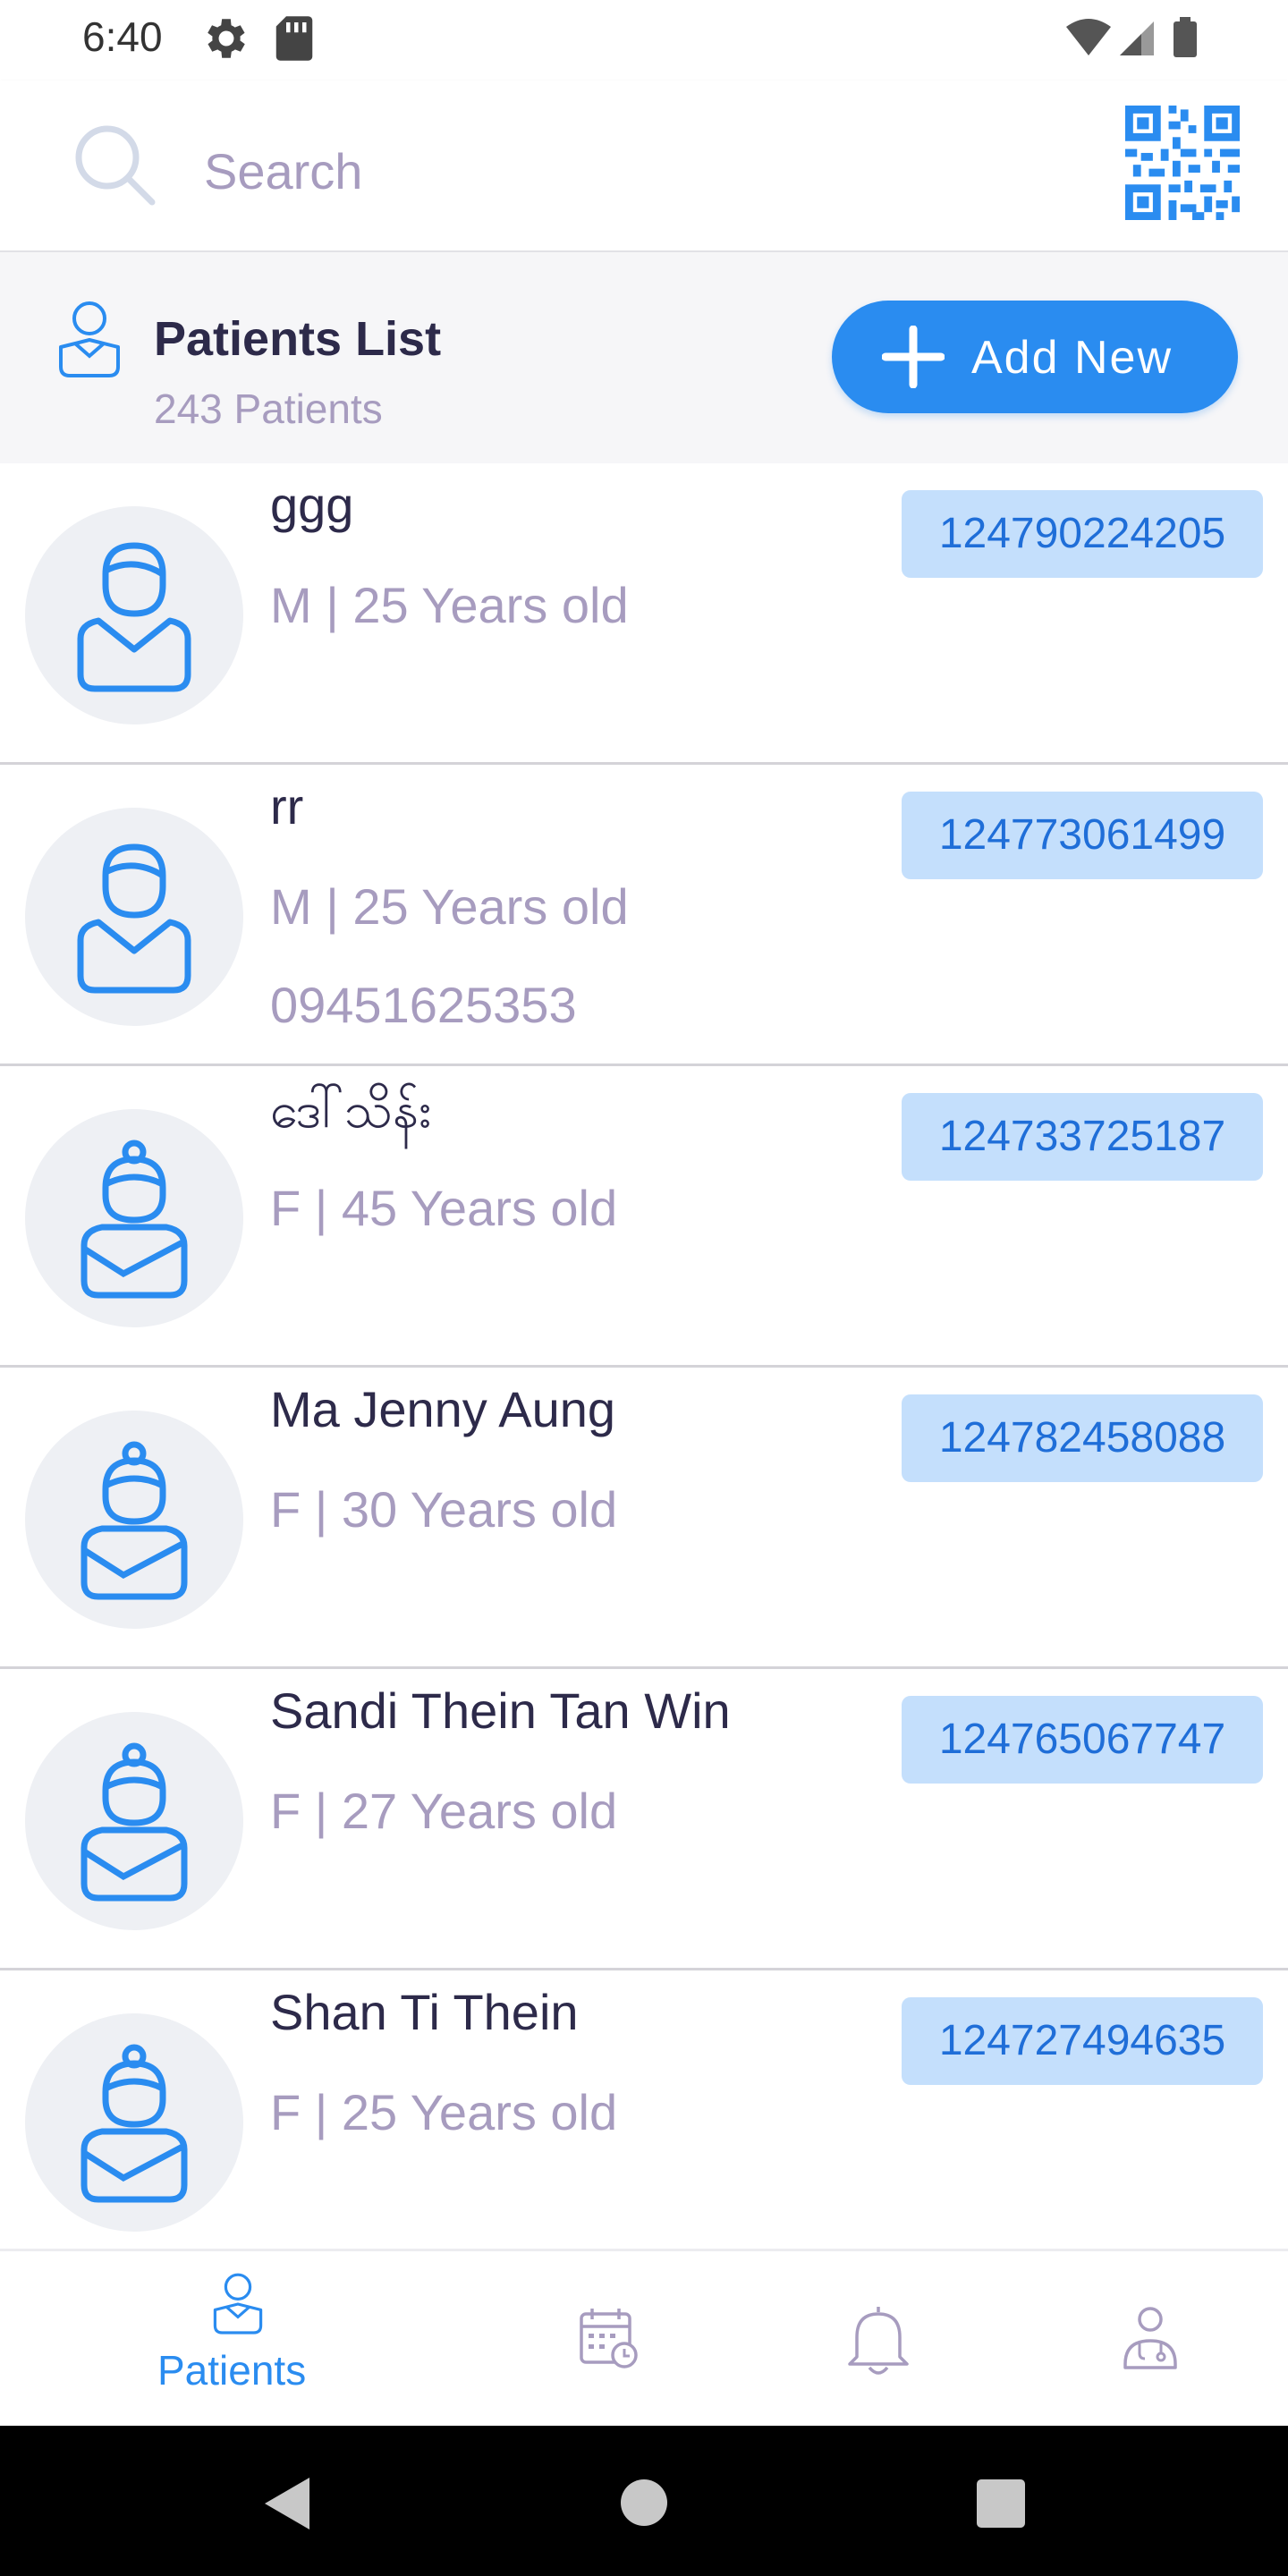  I want to click on bottom-nav: Patients, so click(644, 2338).